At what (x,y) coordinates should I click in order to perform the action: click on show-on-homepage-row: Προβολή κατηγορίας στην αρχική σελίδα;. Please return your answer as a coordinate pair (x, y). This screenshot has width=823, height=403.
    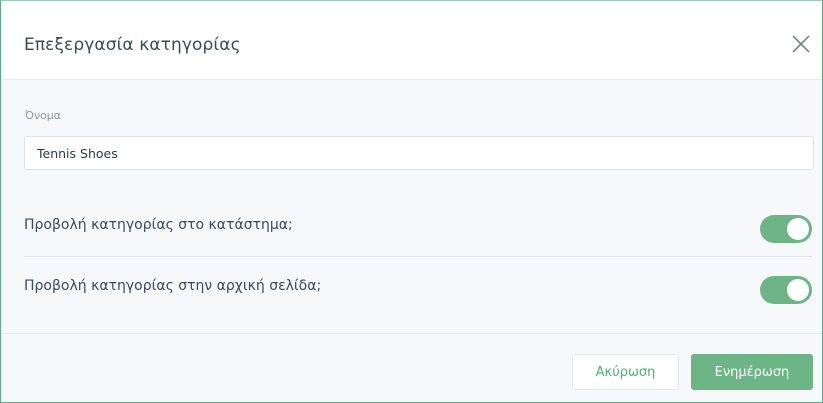
    Looking at the image, I should click on (418, 288).